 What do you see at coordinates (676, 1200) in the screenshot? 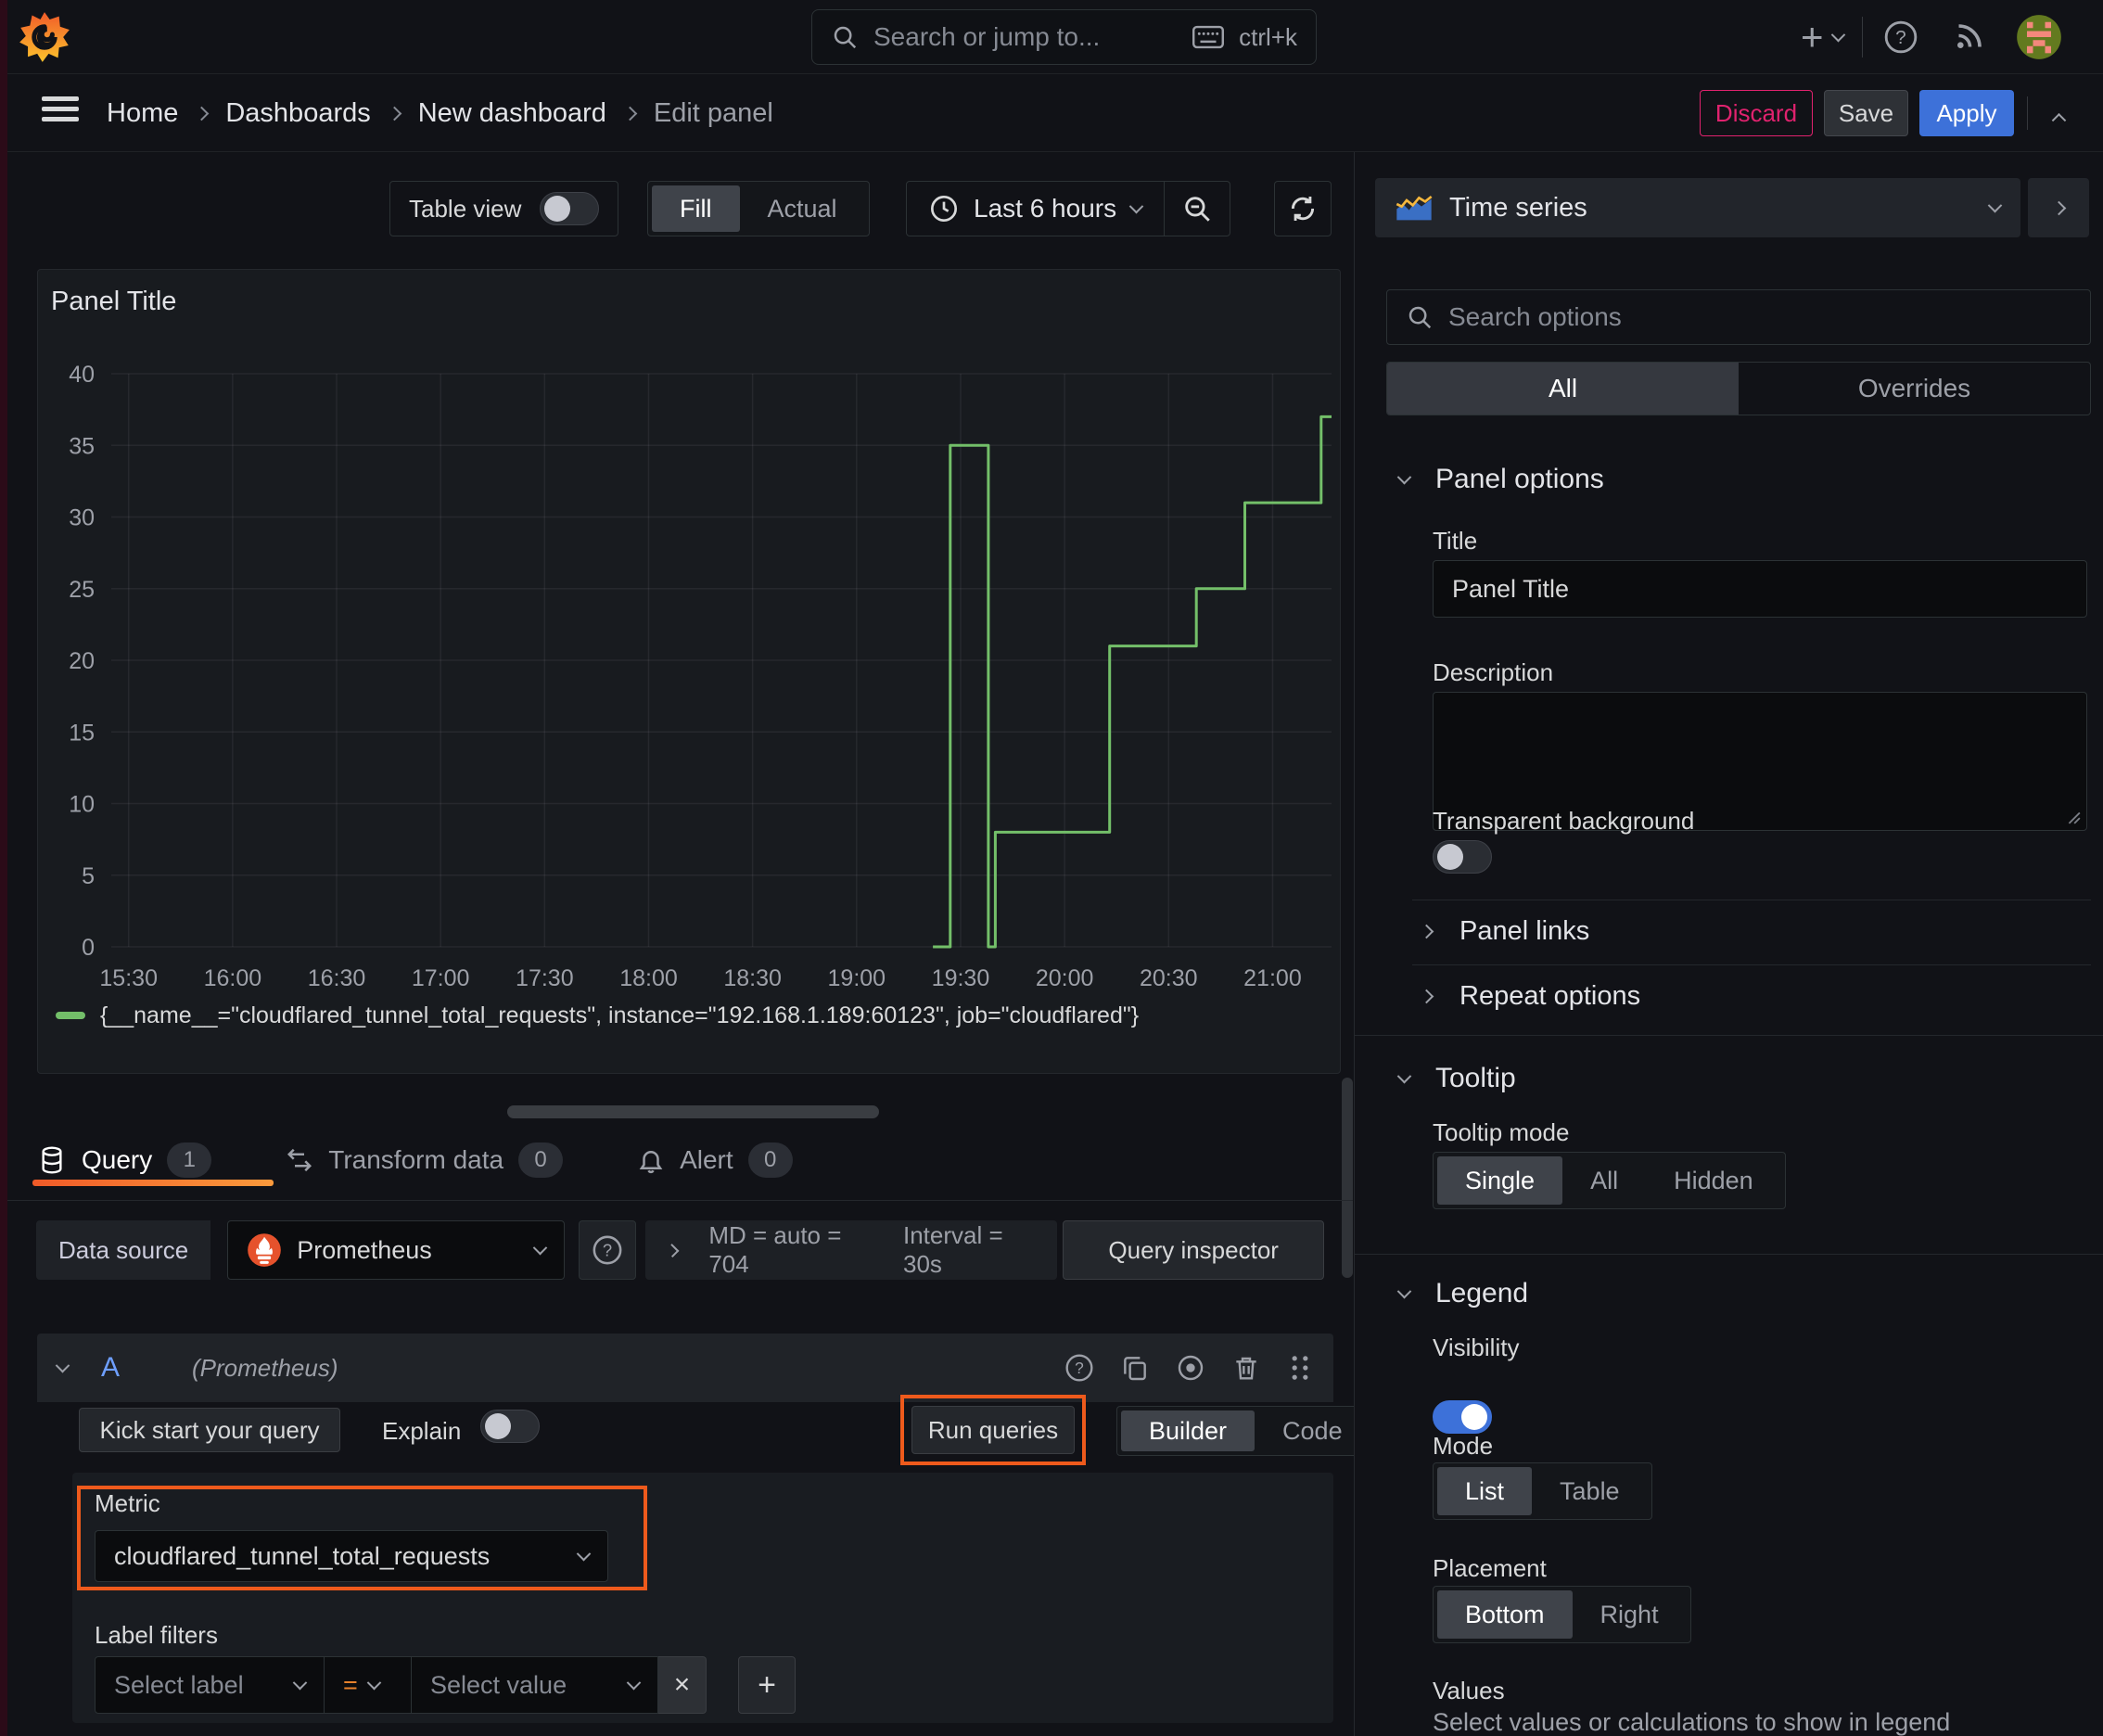
I see `divider` at bounding box center [676, 1200].